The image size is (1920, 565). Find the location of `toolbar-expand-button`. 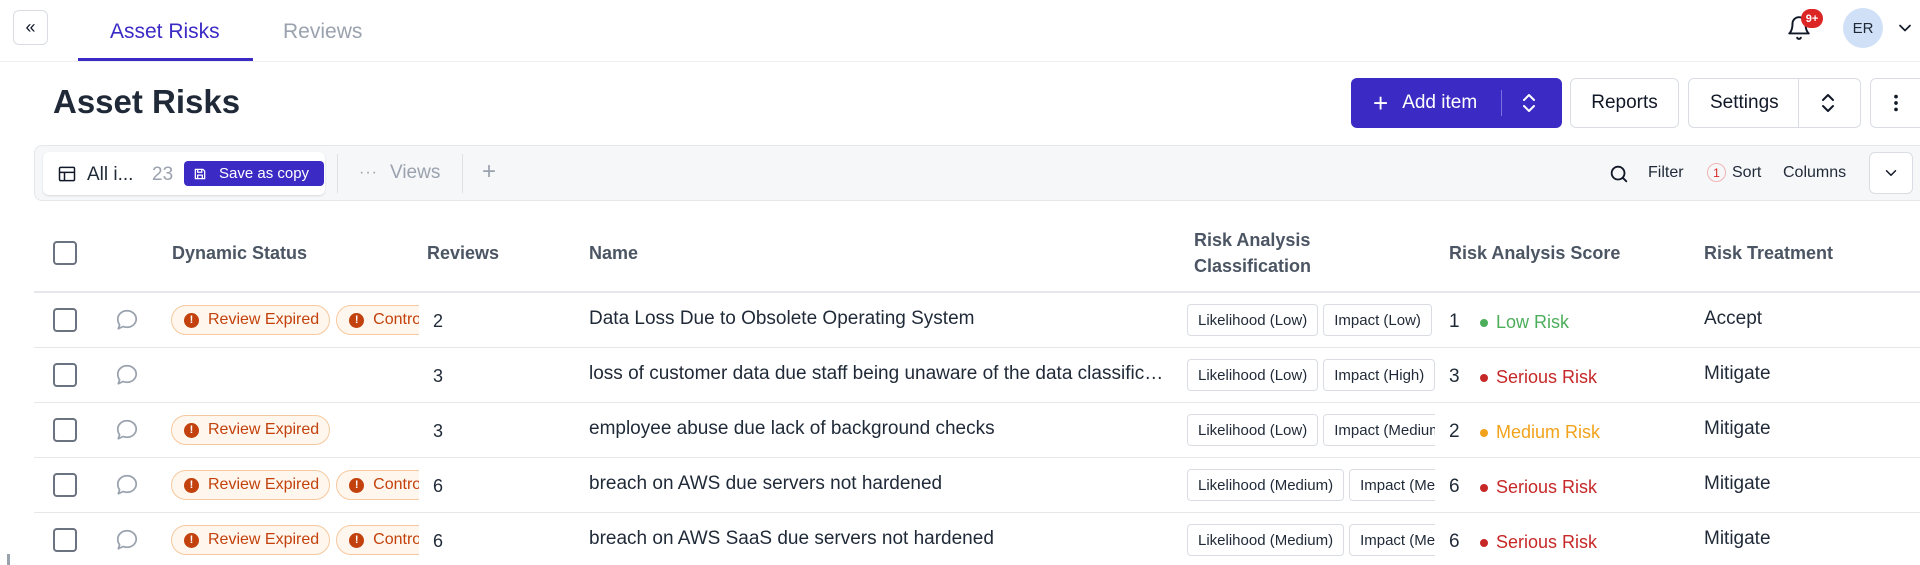

toolbar-expand-button is located at coordinates (1891, 173).